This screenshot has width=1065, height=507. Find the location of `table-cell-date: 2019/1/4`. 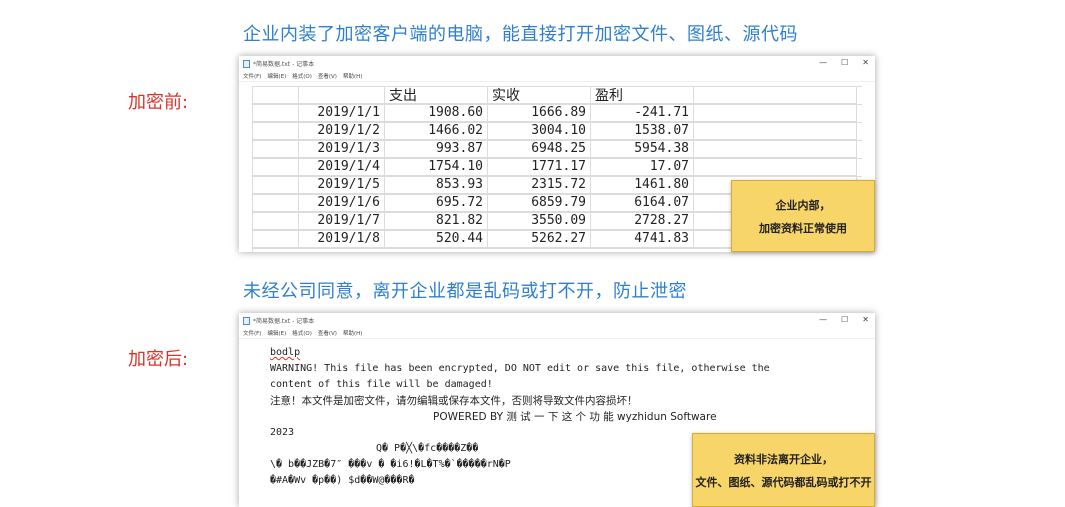

table-cell-date: 2019/1/4 is located at coordinates (342, 167).